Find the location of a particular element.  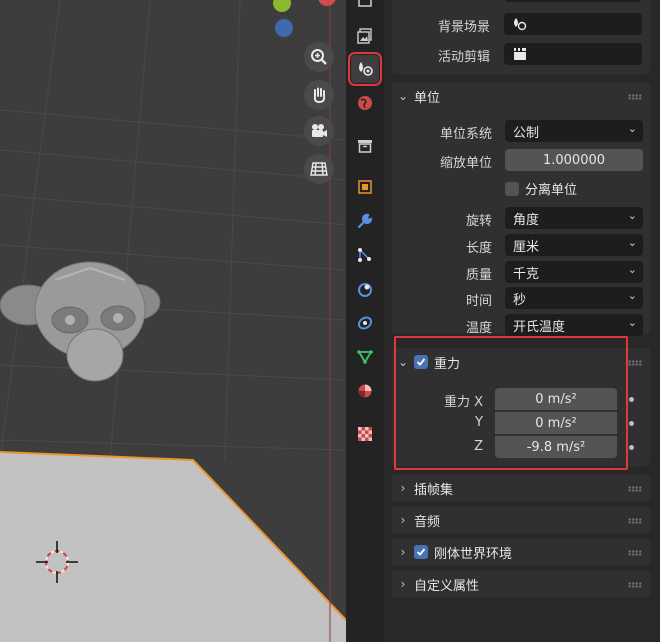

checkbox-icon is located at coordinates (512, 188).